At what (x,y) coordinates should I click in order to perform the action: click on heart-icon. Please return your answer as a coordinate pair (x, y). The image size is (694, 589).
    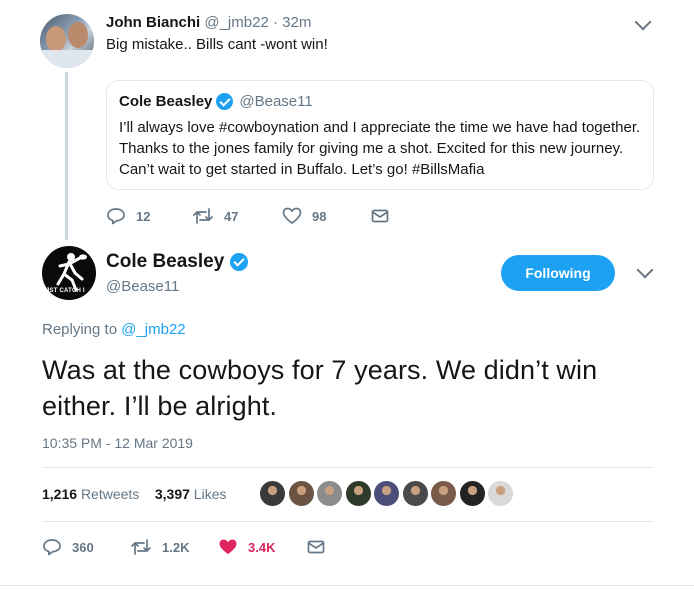
    Looking at the image, I should click on (292, 215).